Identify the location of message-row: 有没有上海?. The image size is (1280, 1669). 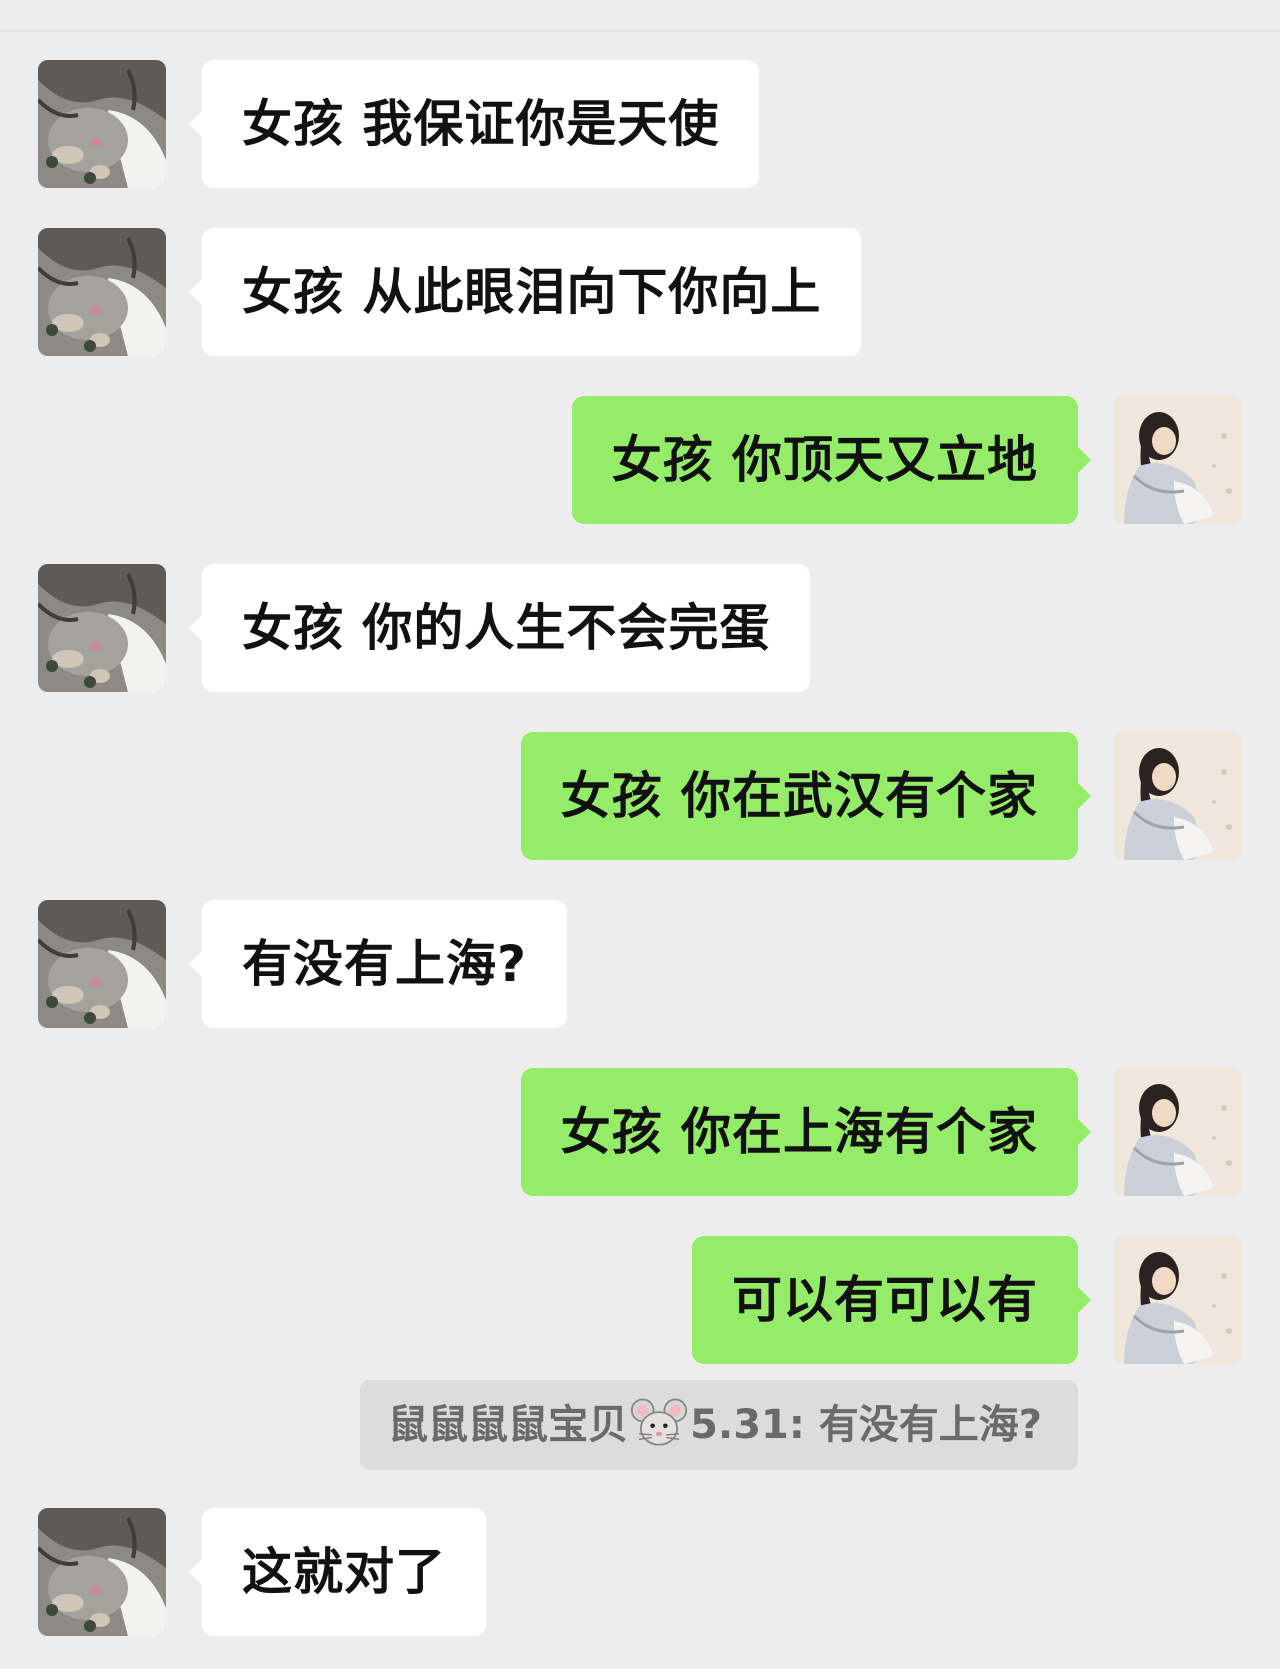
(640, 964).